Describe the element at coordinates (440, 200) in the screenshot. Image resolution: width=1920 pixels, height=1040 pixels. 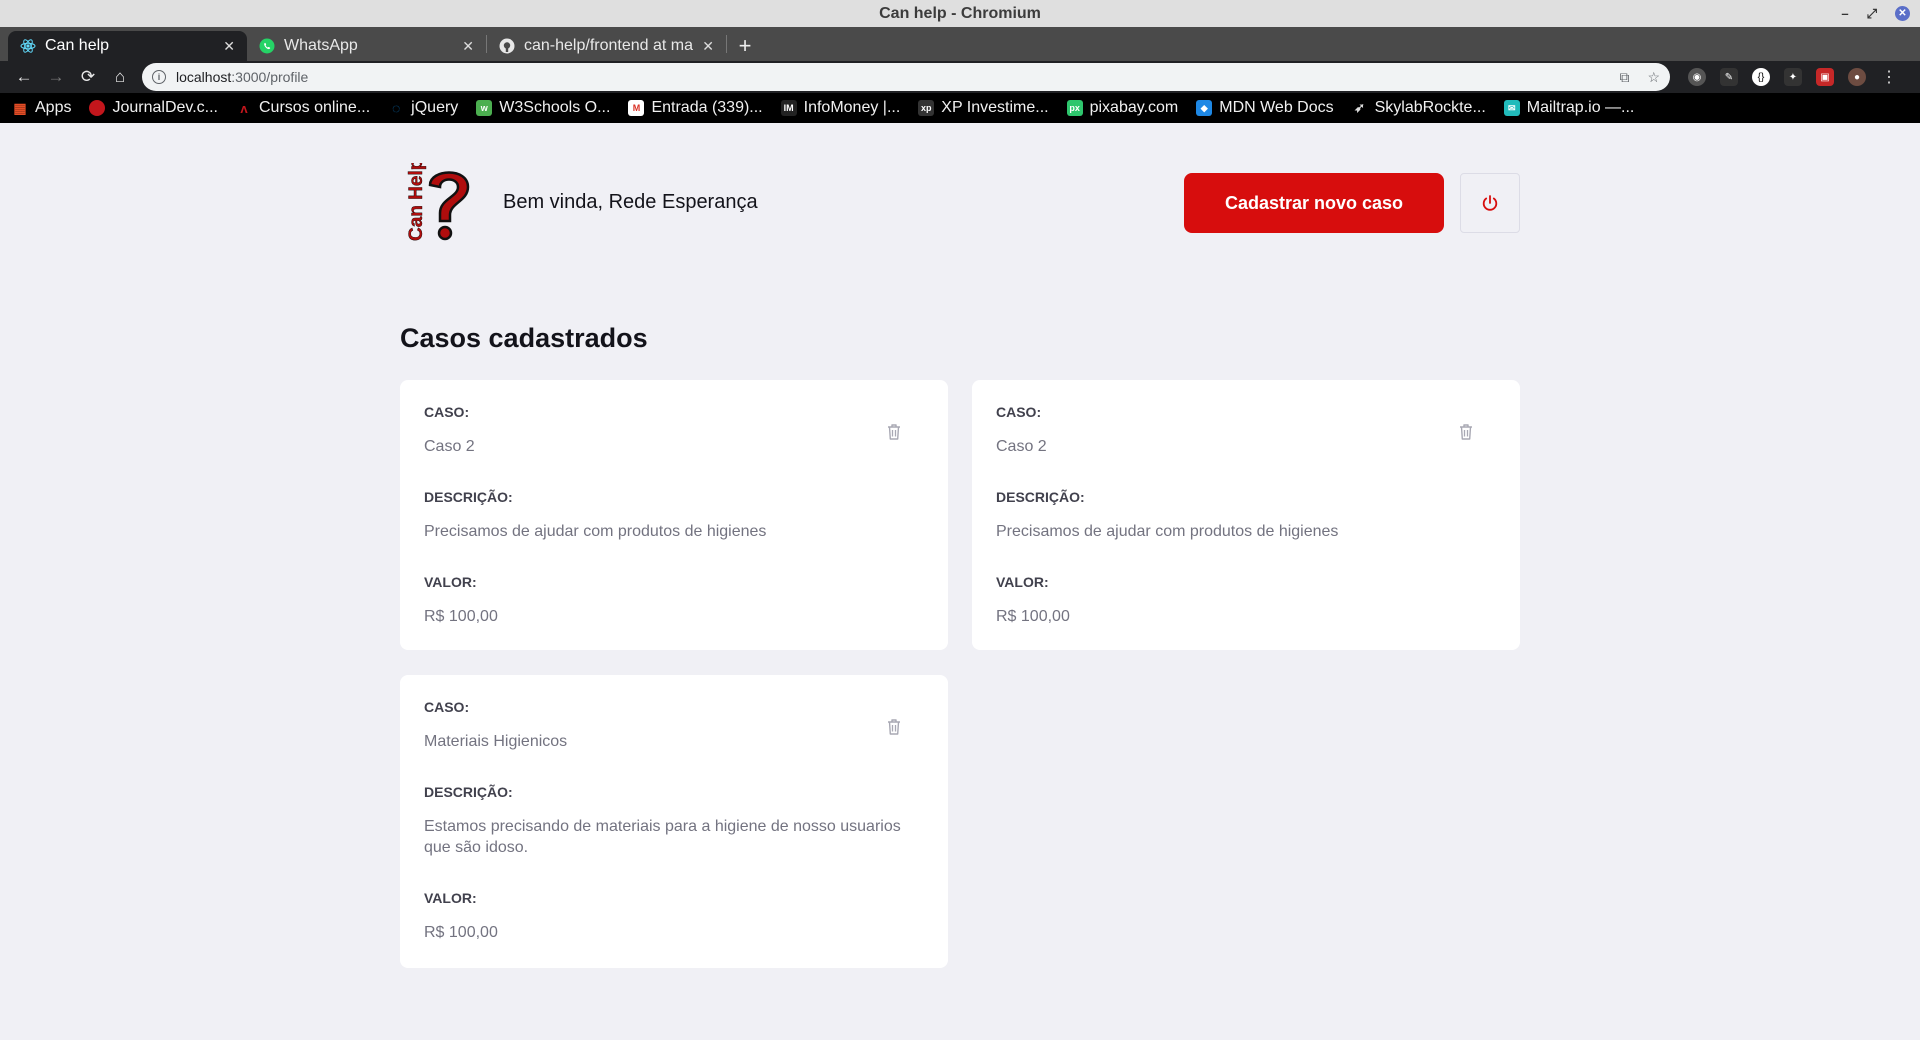
I see `can-help-logo: Can Help` at that location.